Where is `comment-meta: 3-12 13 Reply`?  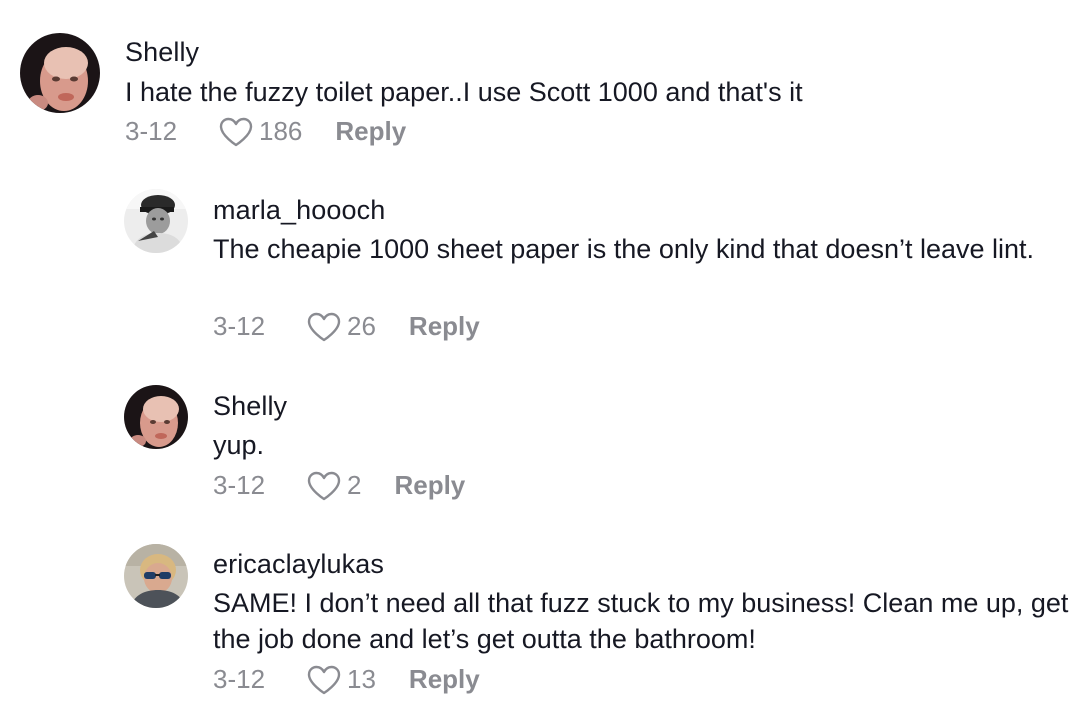
comment-meta: 3-12 13 Reply is located at coordinates (346, 679).